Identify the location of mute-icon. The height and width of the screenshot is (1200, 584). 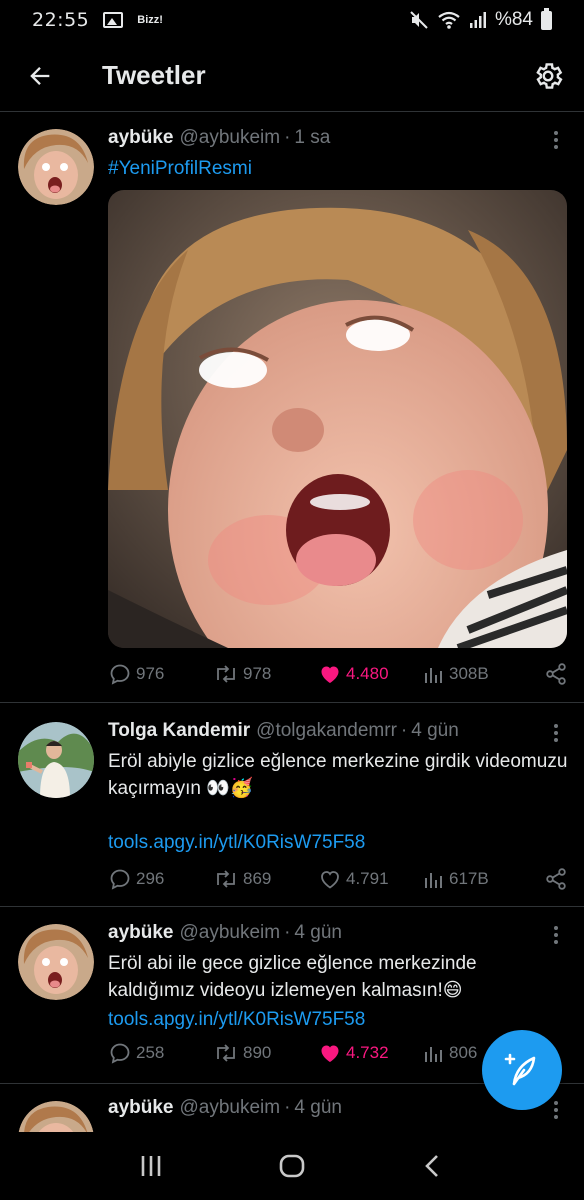
(419, 20).